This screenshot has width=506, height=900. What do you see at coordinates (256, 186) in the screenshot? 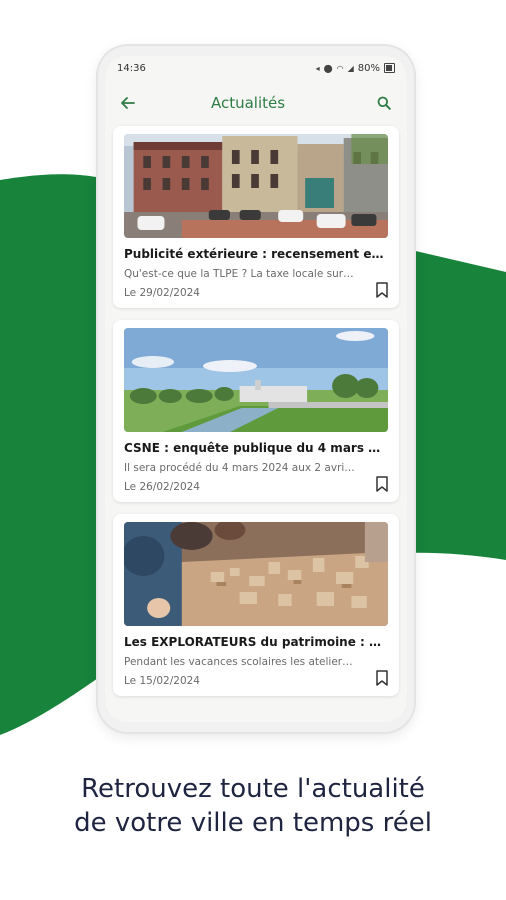
I see `town-square-photo` at bounding box center [256, 186].